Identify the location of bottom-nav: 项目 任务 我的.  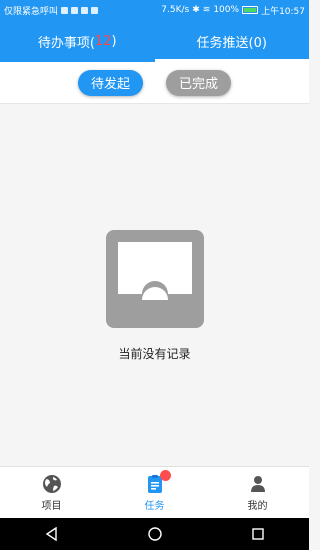
(154, 492).